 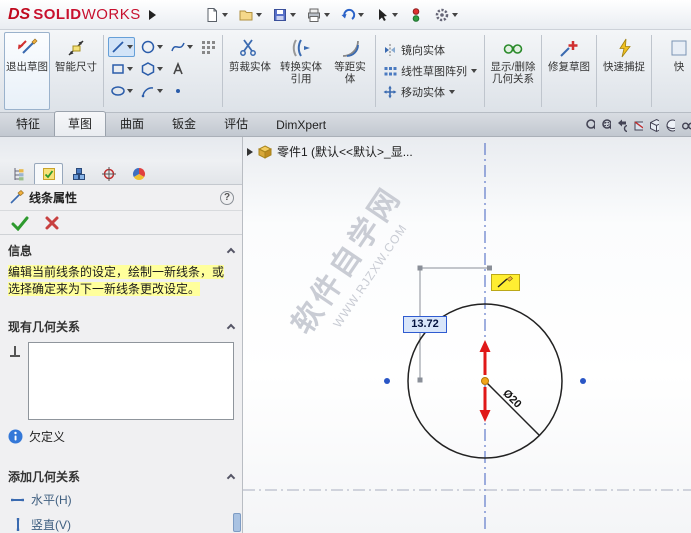 What do you see at coordinates (434, 72) in the screenshot?
I see `linear-pattern-label: 线性草图阵列` at bounding box center [434, 72].